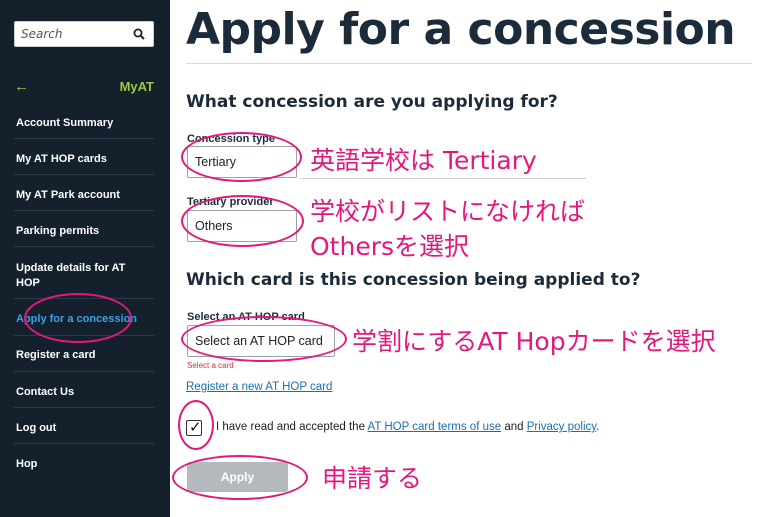 The height and width of the screenshot is (517, 768). What do you see at coordinates (390, 246) in the screenshot?
I see `annotation-others-line2: Othersを選択` at bounding box center [390, 246].